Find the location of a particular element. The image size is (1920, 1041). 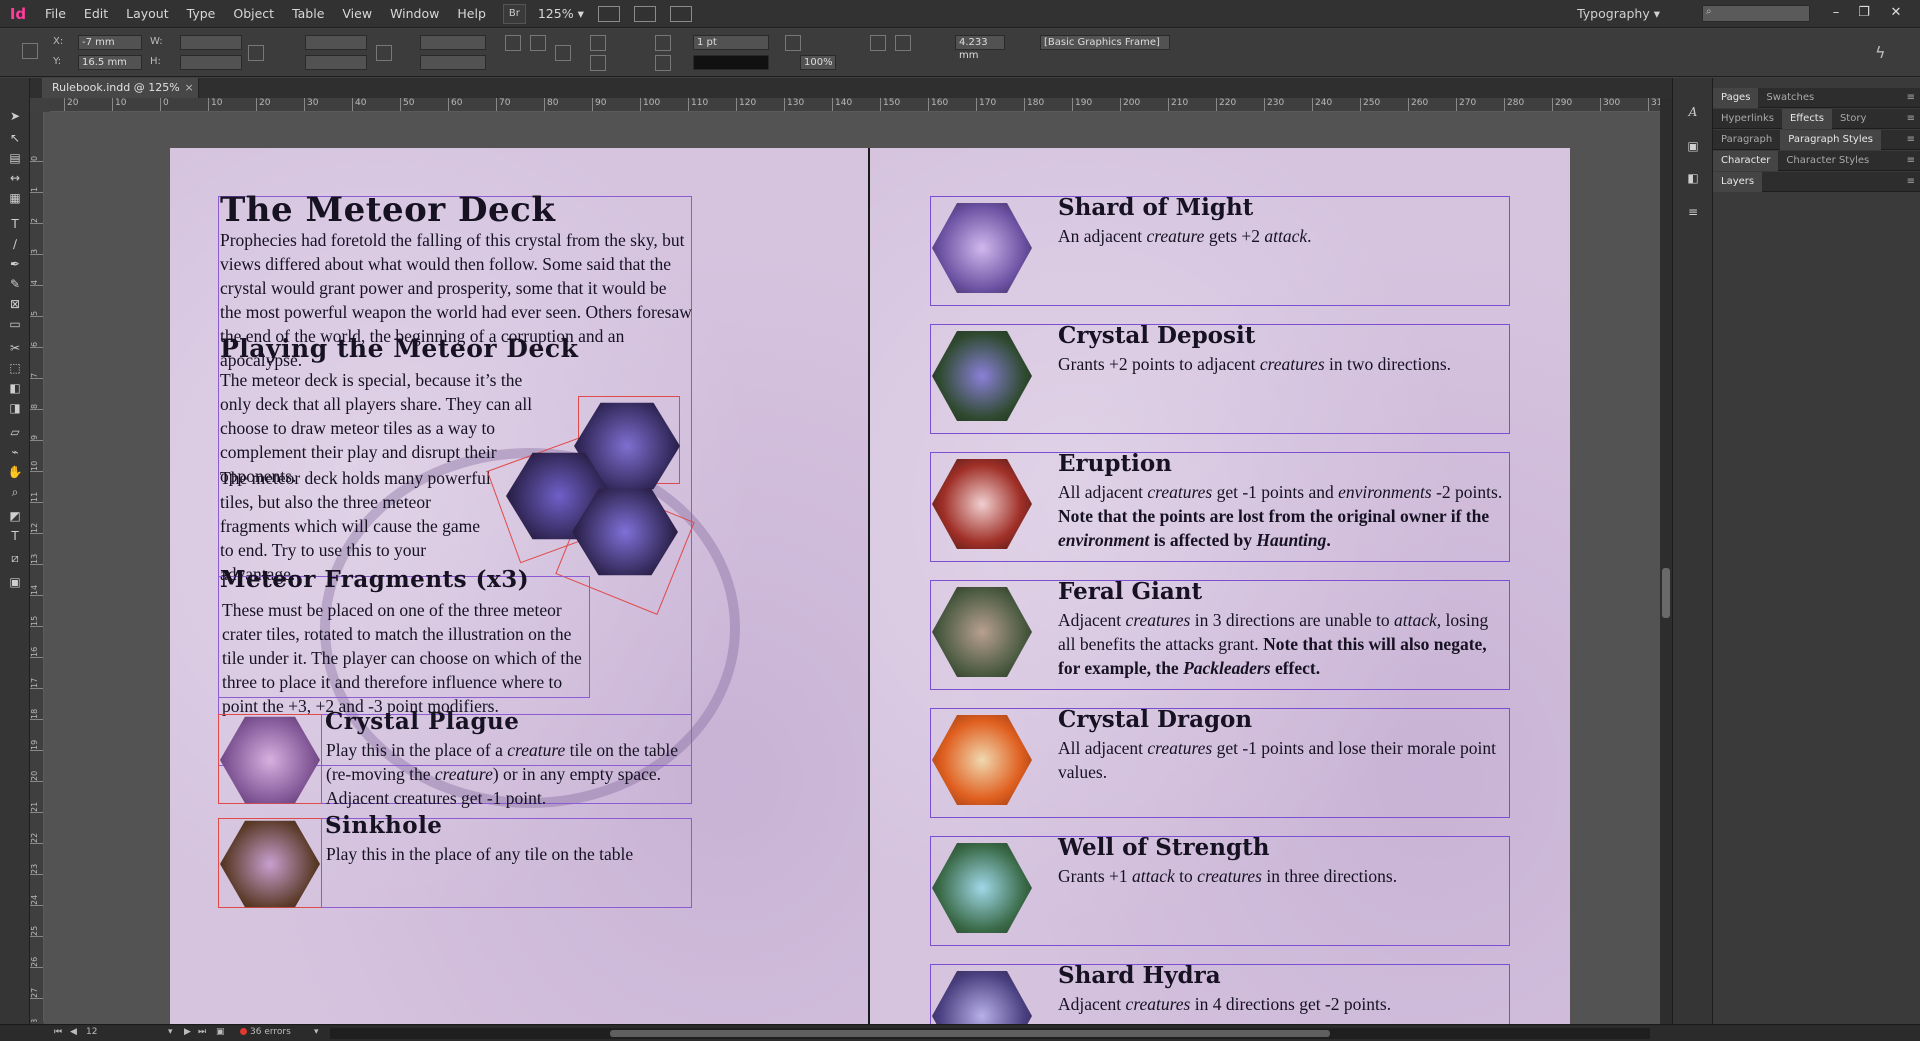

rotation-field is located at coordinates (453, 42).